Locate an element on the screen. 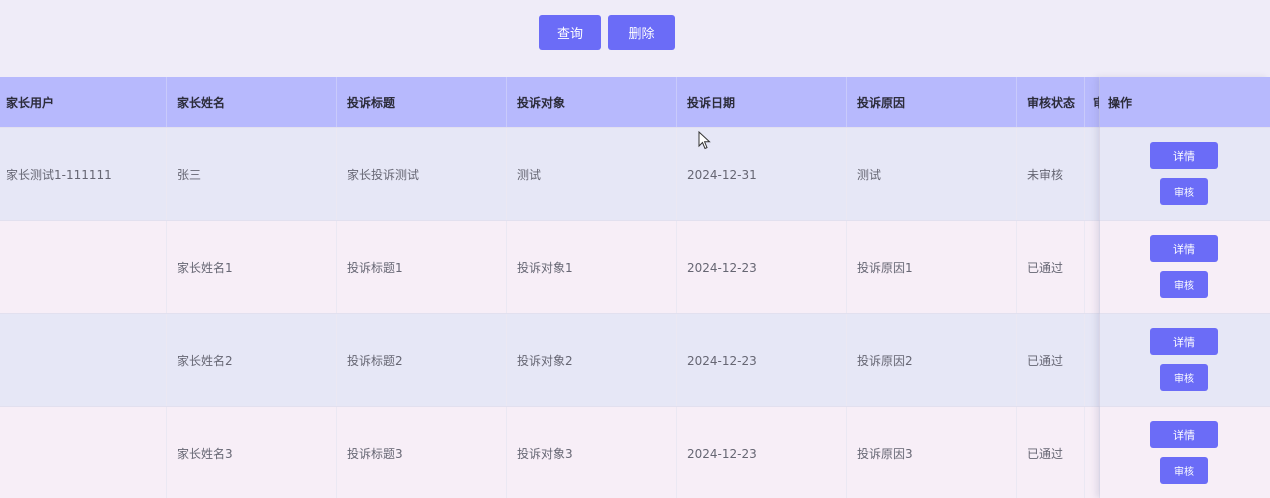 The image size is (1270, 498). table-header: 家长用户 家长姓名 投诉标题 投诉对象 投诉日期 投诉原因 审核状态 审 is located at coordinates (635, 102).